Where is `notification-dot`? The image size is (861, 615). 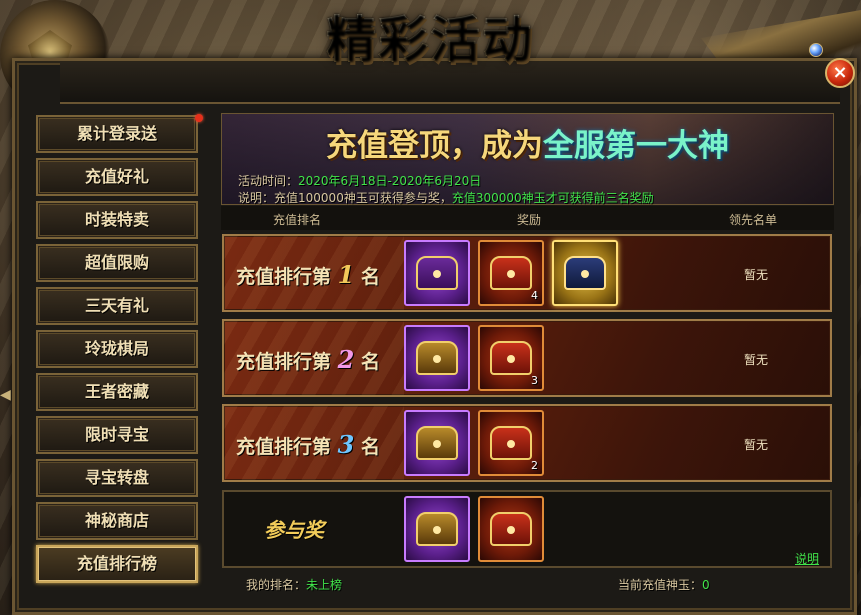 notification-dot is located at coordinates (199, 118).